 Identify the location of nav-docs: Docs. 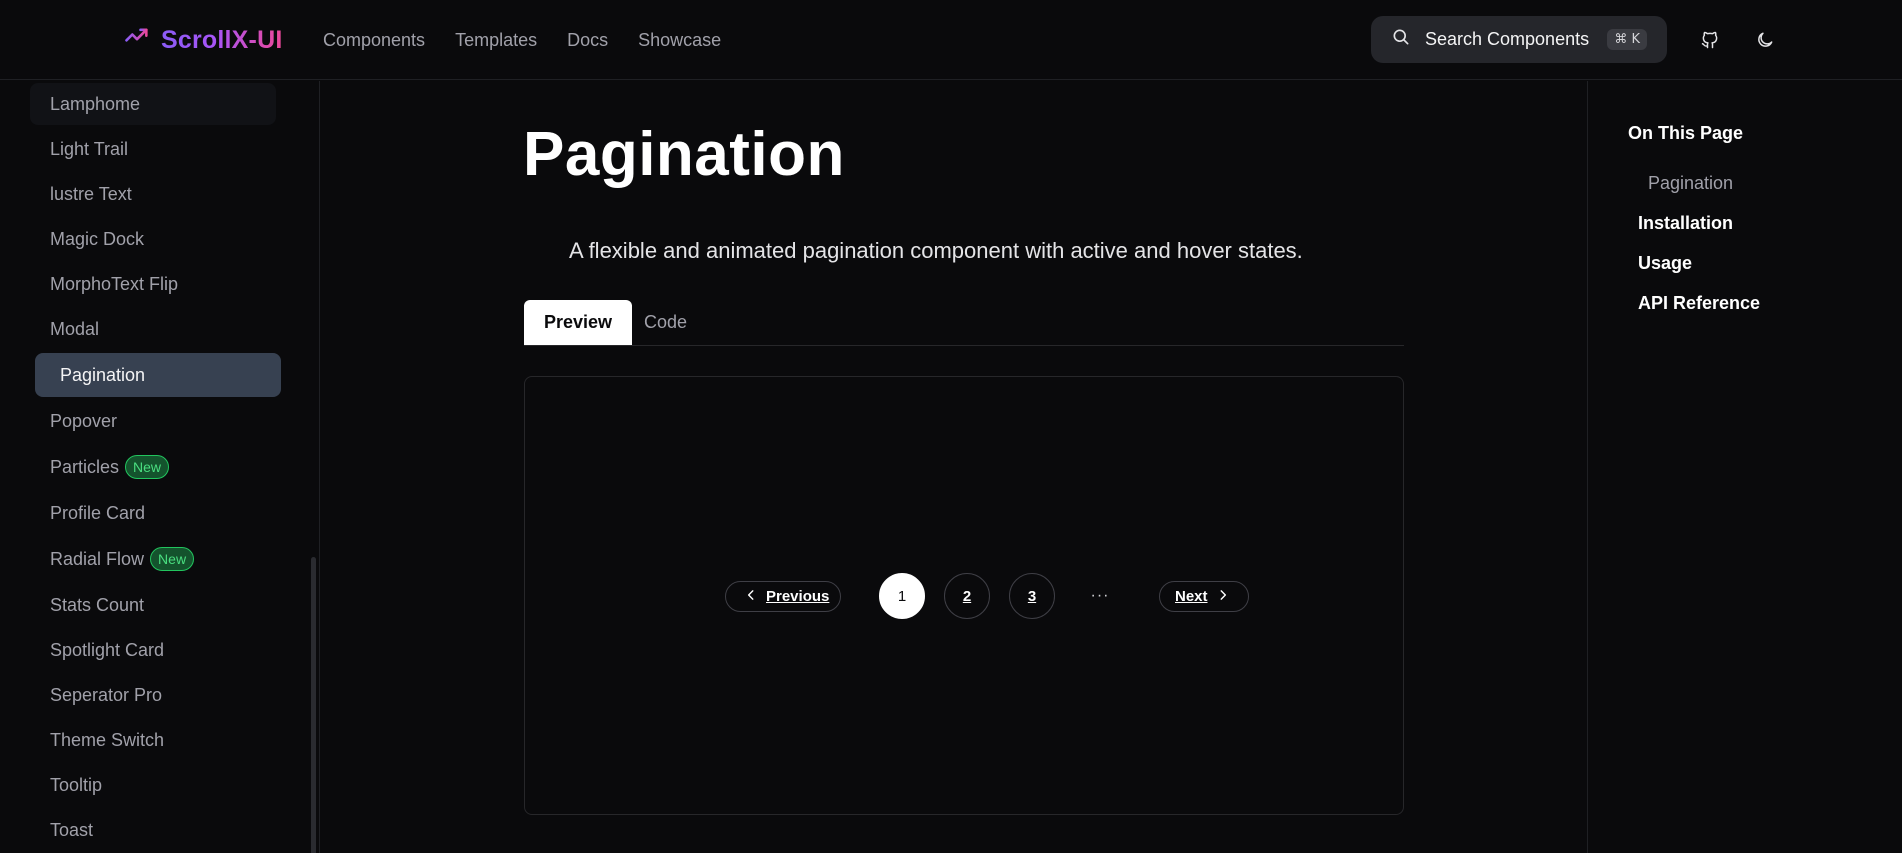
(587, 40).